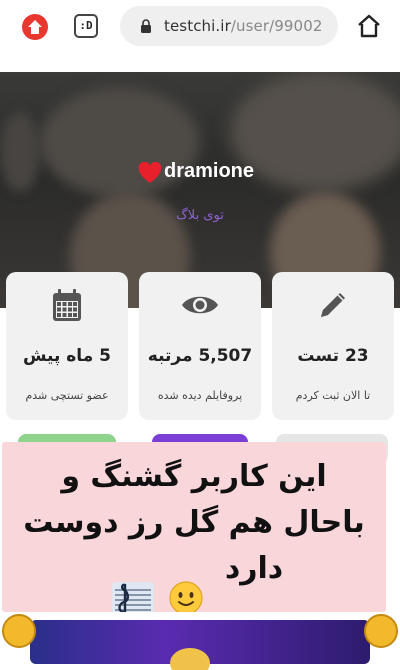  Describe the element at coordinates (35, 27) in the screenshot. I see `home-icon` at that location.